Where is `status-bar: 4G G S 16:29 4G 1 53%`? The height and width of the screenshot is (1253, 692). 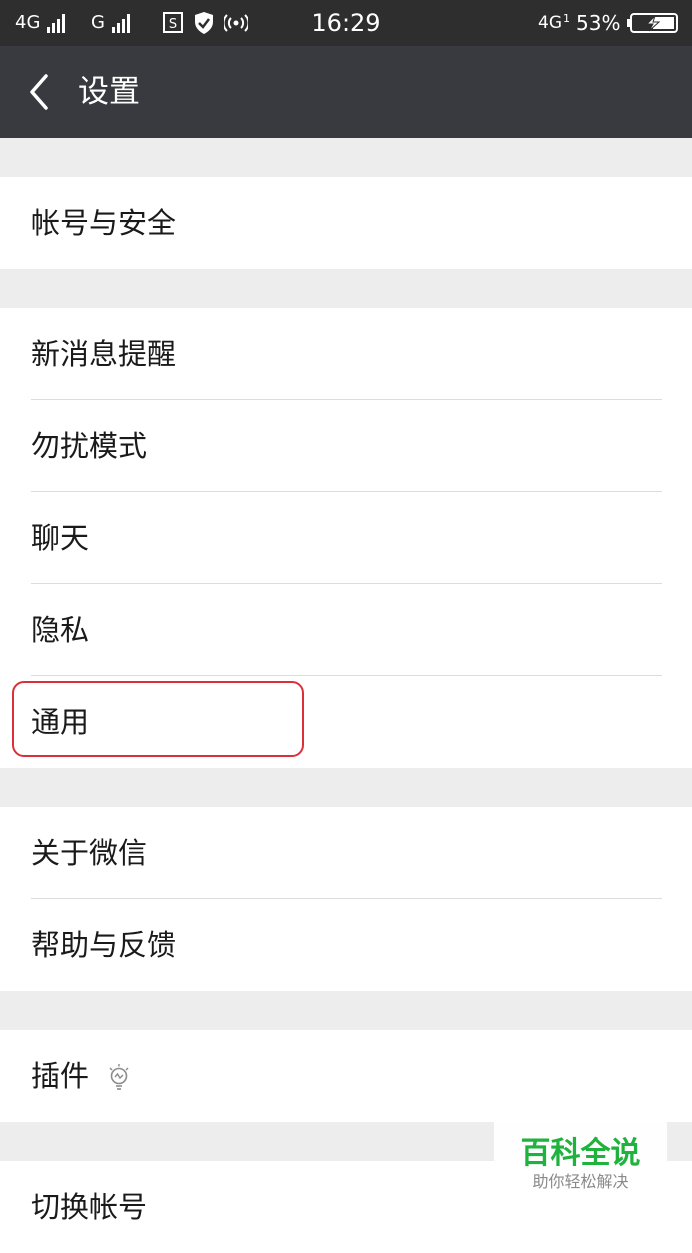
status-bar: 4G G S 16:29 4G 1 53% is located at coordinates (346, 23).